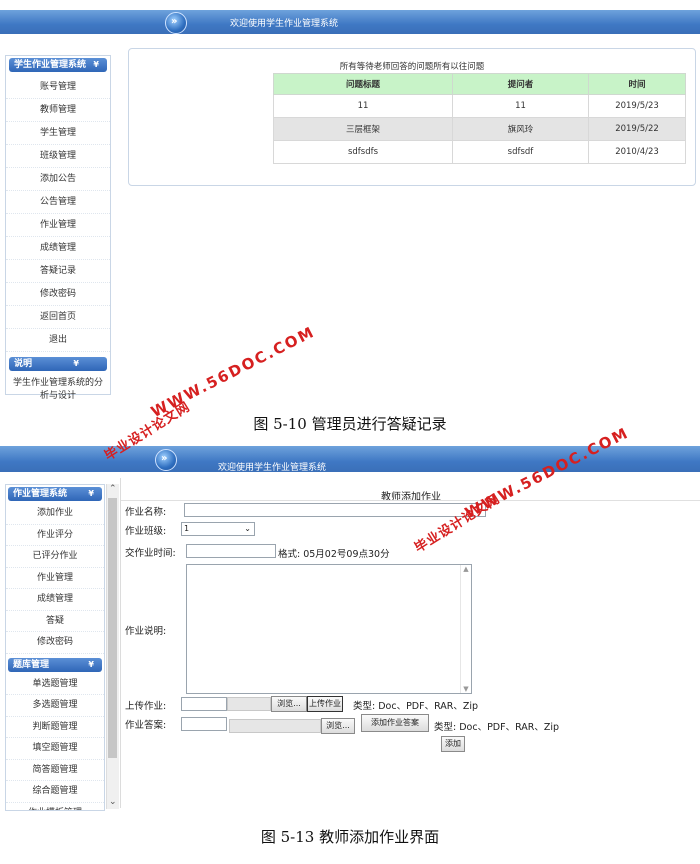 This screenshot has height=864, width=700. What do you see at coordinates (412, 67) in the screenshot?
I see `table-caption: 所有等待老师回答的问题所有以往问题` at bounding box center [412, 67].